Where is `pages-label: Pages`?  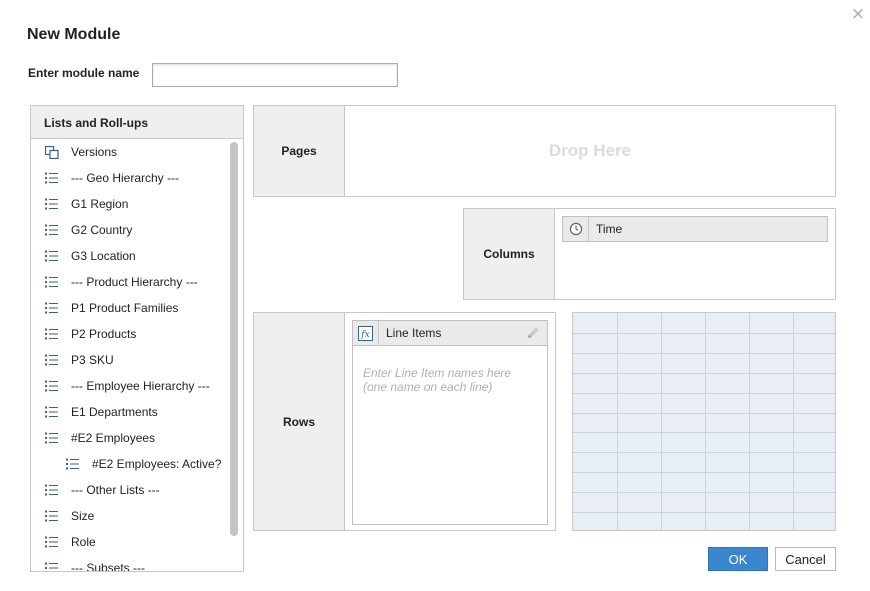
pages-label: Pages is located at coordinates (299, 151).